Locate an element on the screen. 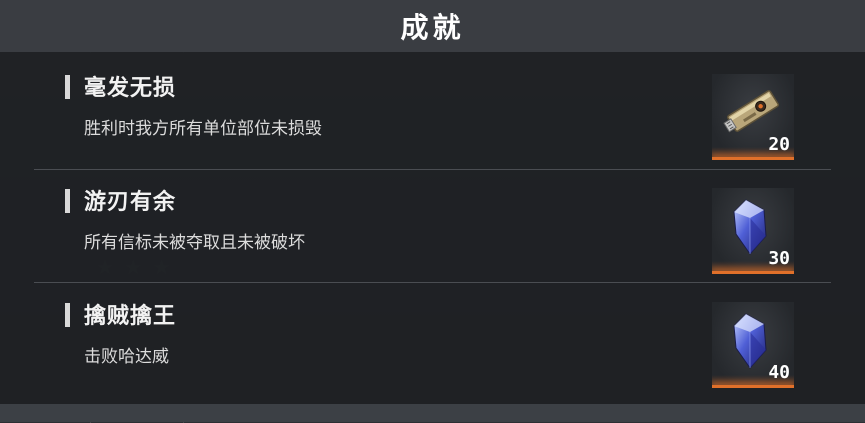  bottom-bar is located at coordinates (432, 413).